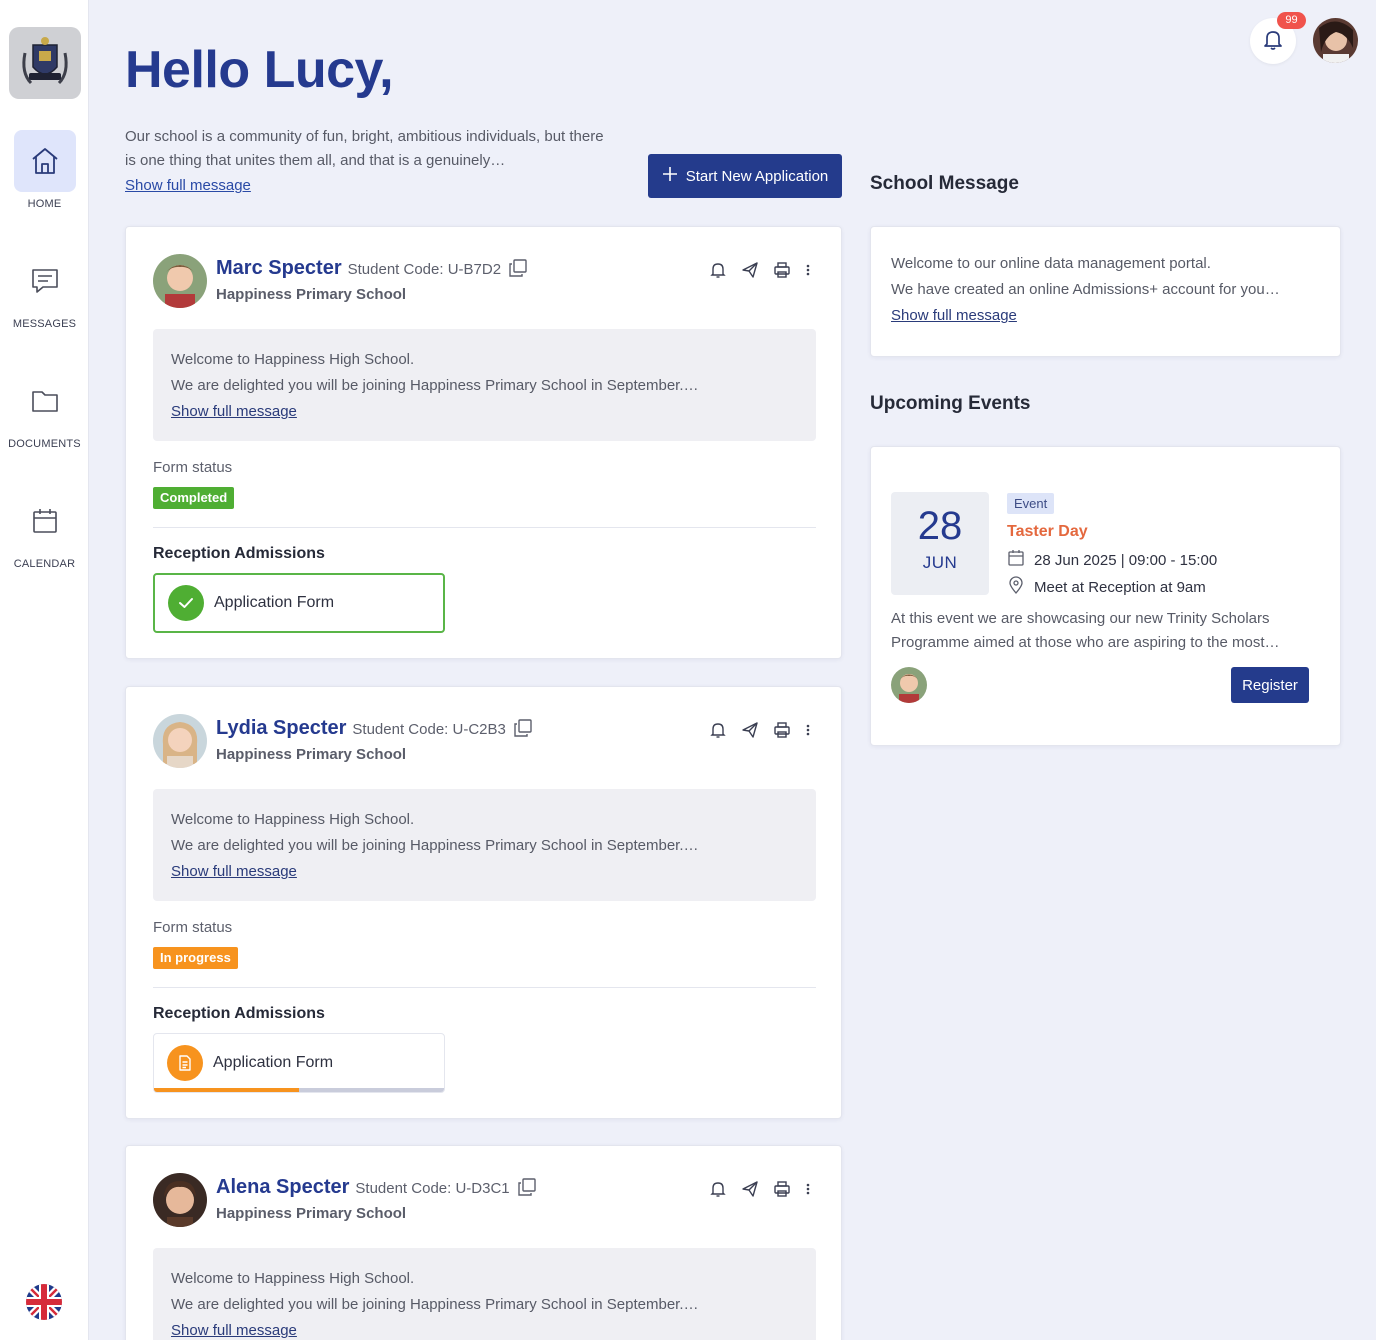  I want to click on event-datetime-row: 28 Jun 2025 | 09:00 - 15:00, so click(1112, 560).